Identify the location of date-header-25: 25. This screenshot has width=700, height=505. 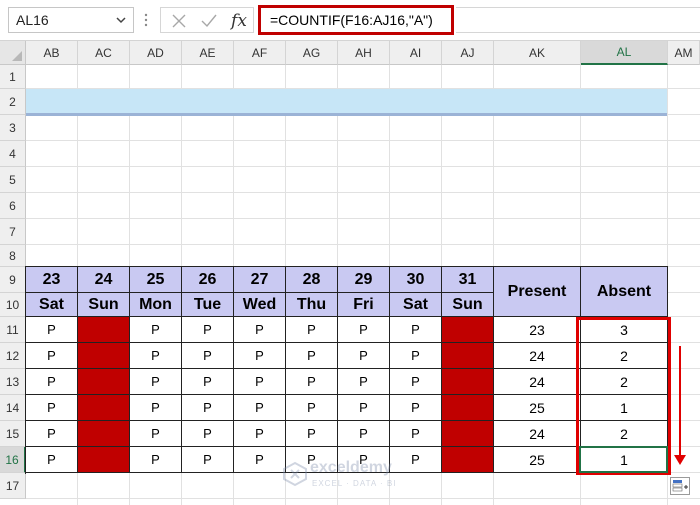
(156, 280).